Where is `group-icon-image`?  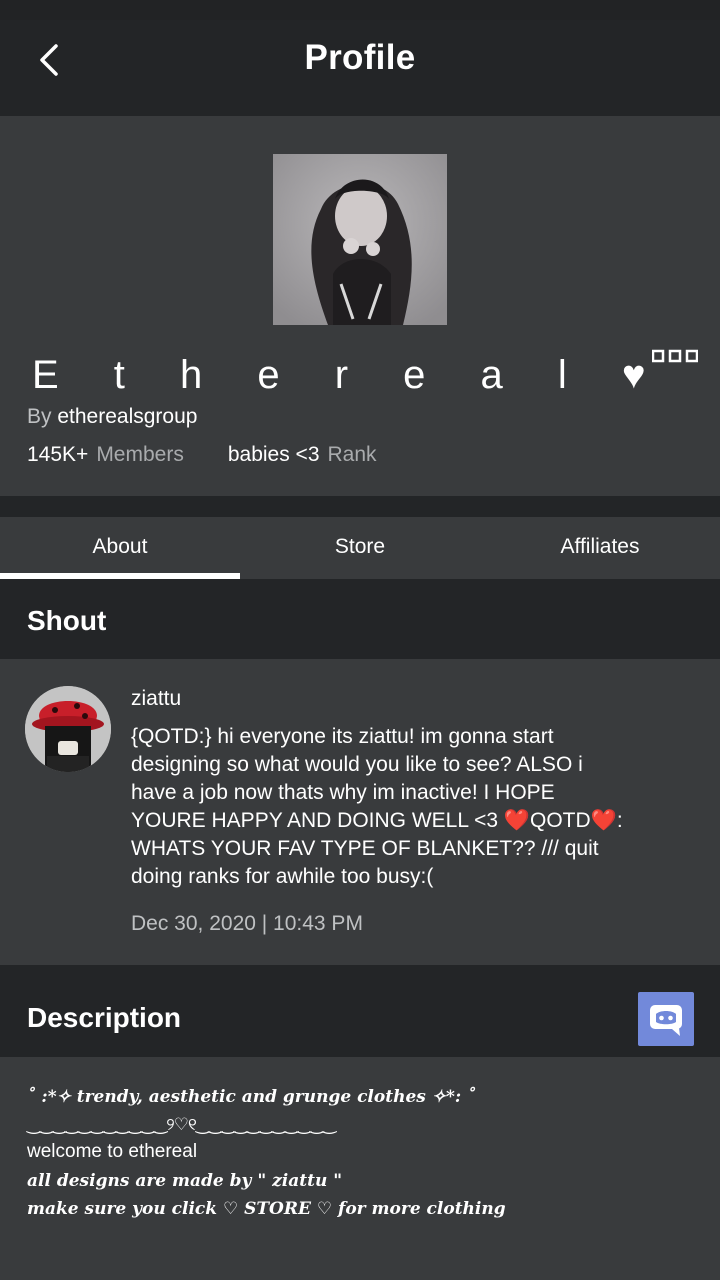
group-icon-image is located at coordinates (360, 239).